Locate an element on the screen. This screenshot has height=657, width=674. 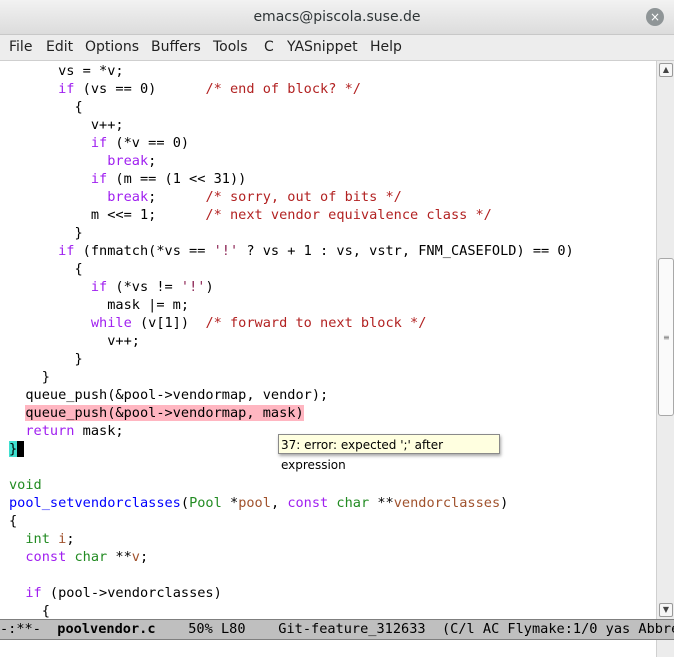
menu-c: C is located at coordinates (269, 47).